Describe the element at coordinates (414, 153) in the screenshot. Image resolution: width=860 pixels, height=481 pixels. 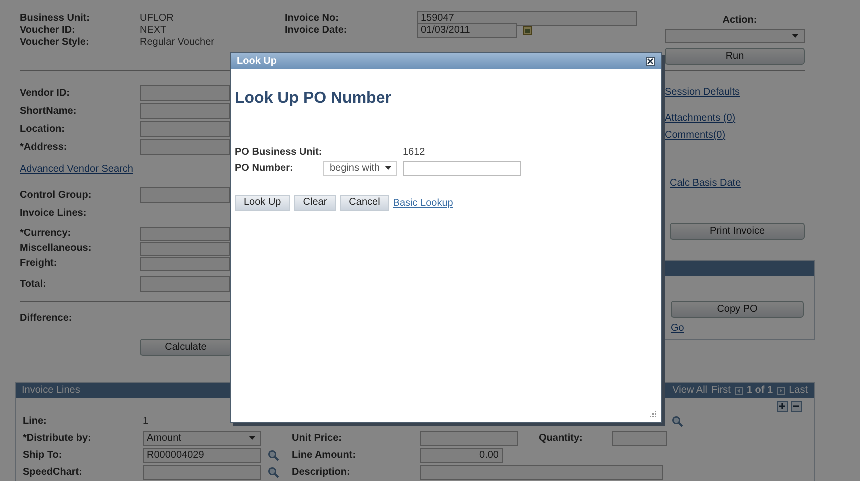
I see `field-value: 1612` at that location.